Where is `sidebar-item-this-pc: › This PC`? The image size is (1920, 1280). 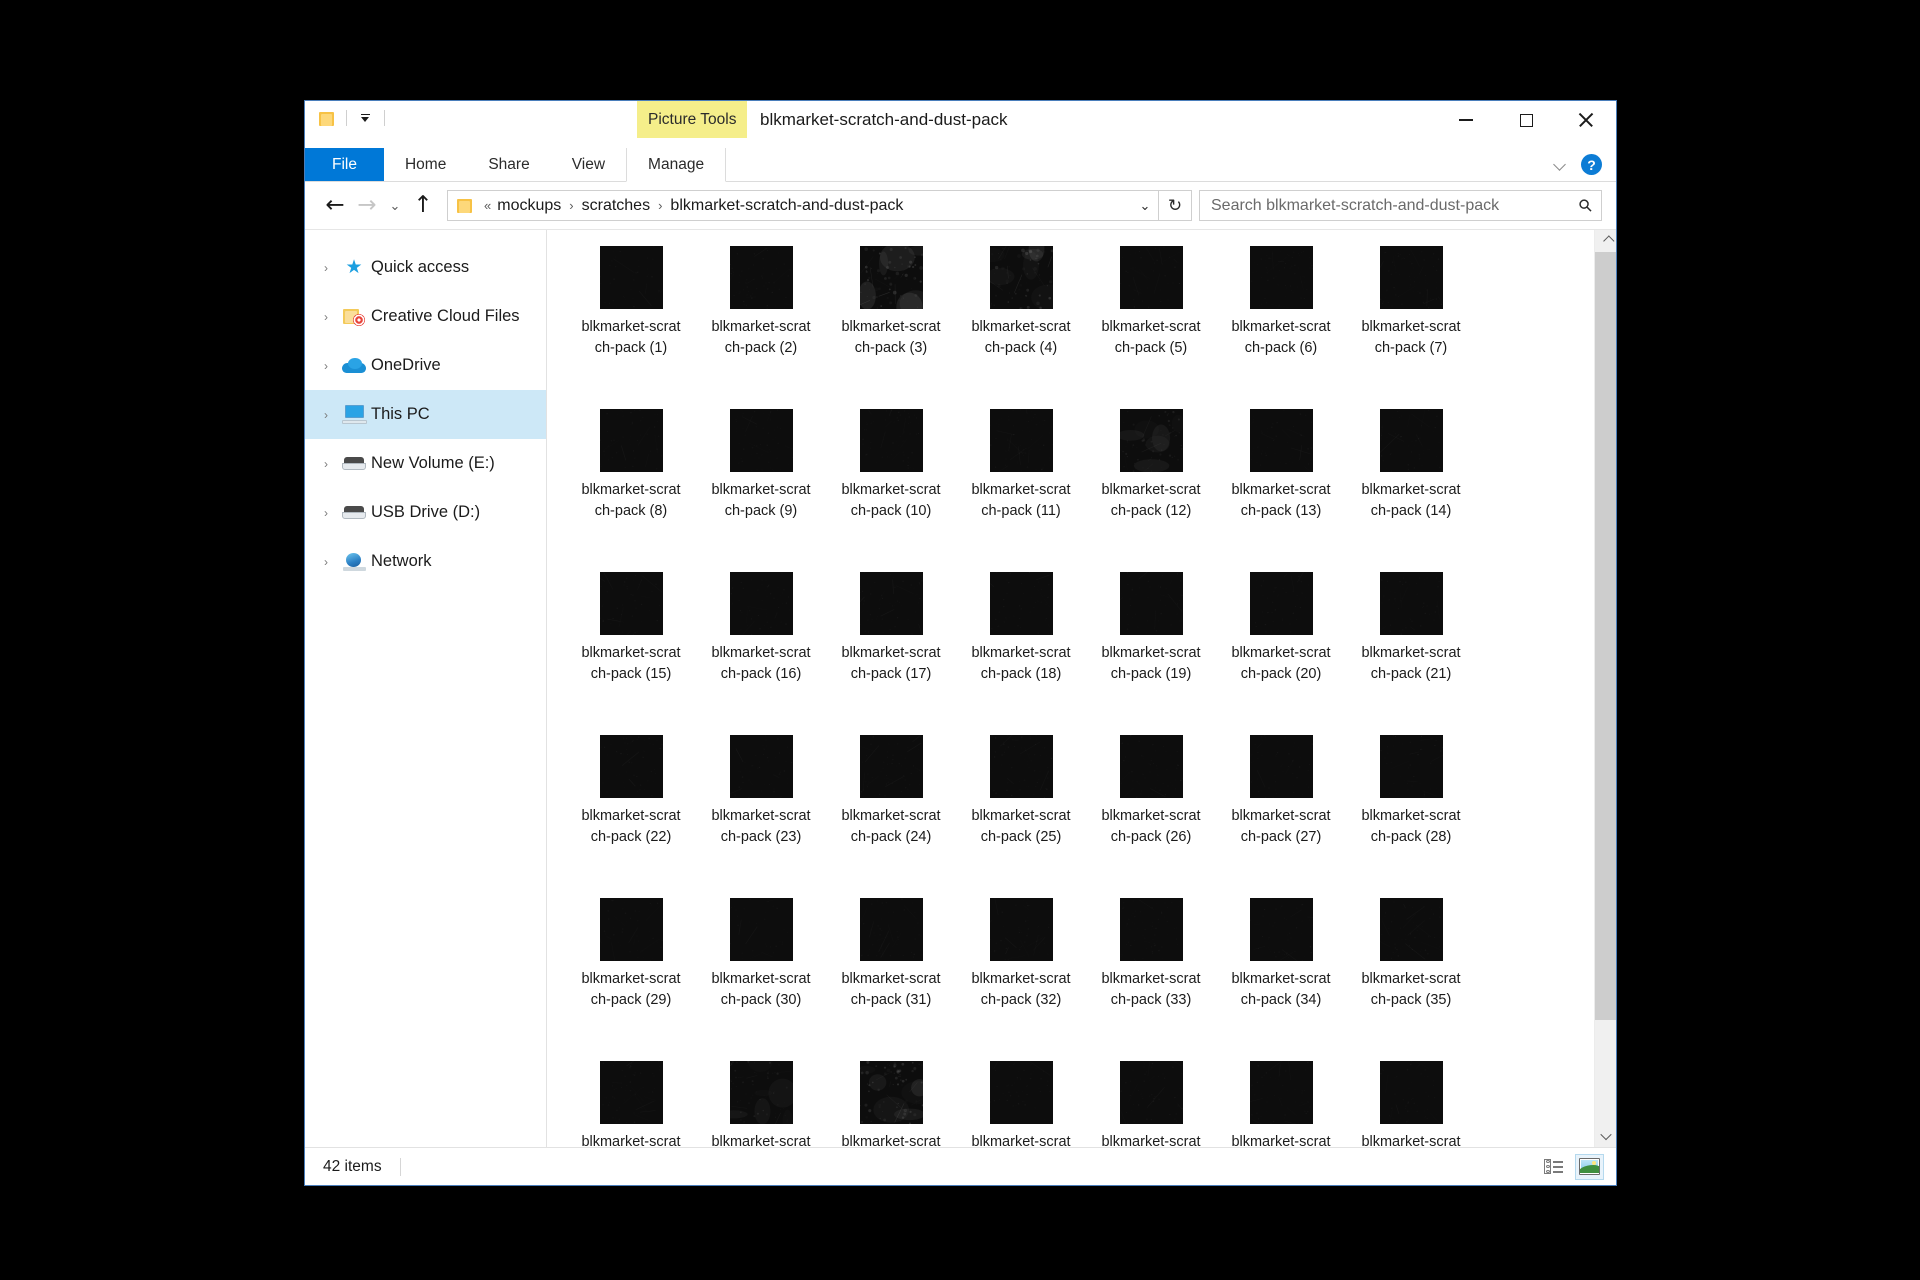 sidebar-item-this-pc: › This PC is located at coordinates (425, 414).